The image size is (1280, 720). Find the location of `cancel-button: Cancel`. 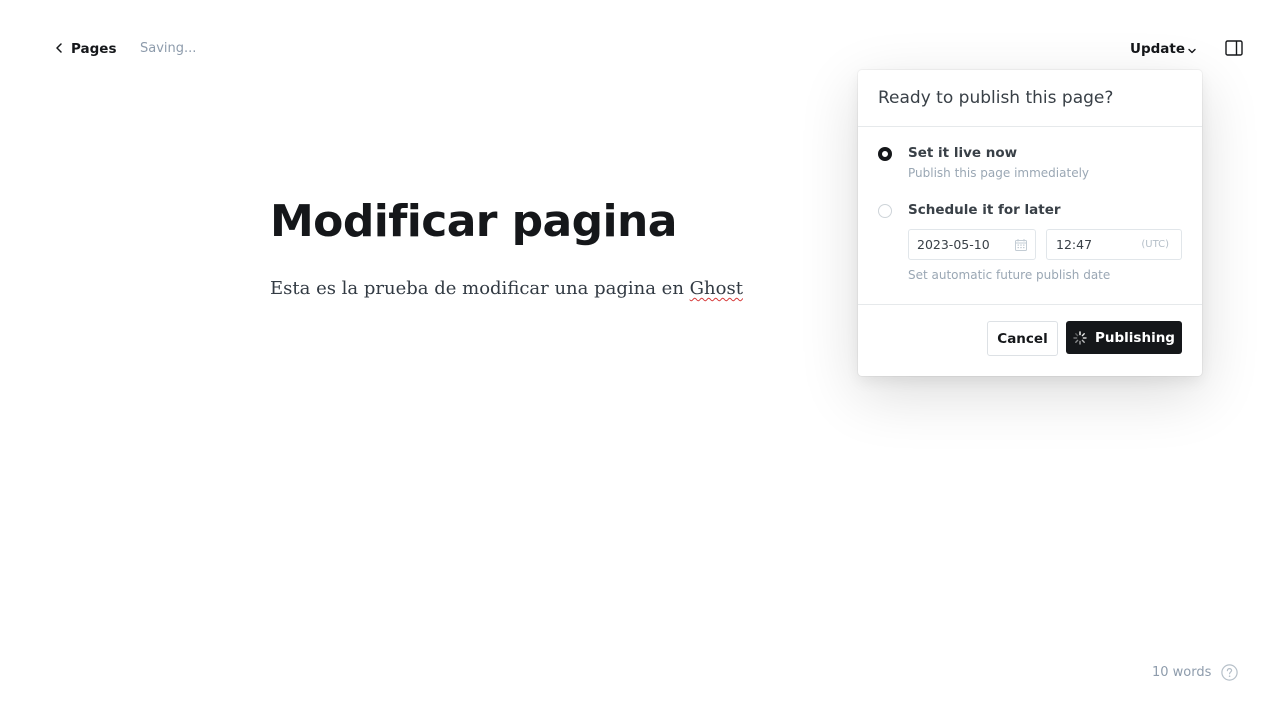

cancel-button: Cancel is located at coordinates (1022, 338).